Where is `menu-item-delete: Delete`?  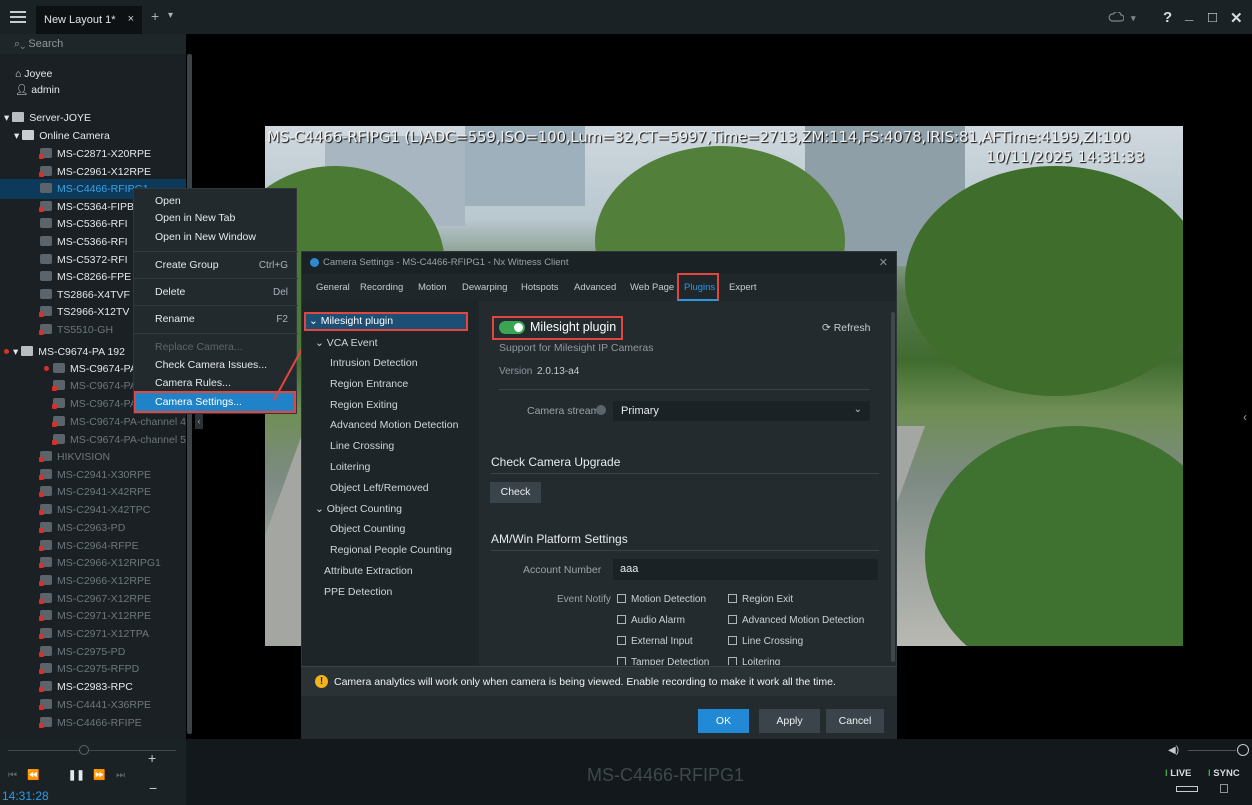 menu-item-delete: Delete is located at coordinates (170, 292).